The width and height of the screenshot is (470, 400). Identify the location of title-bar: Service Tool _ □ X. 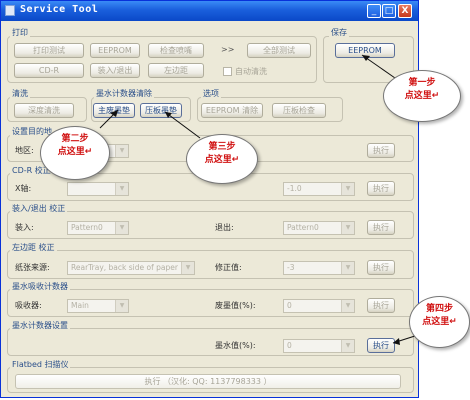
(209, 11).